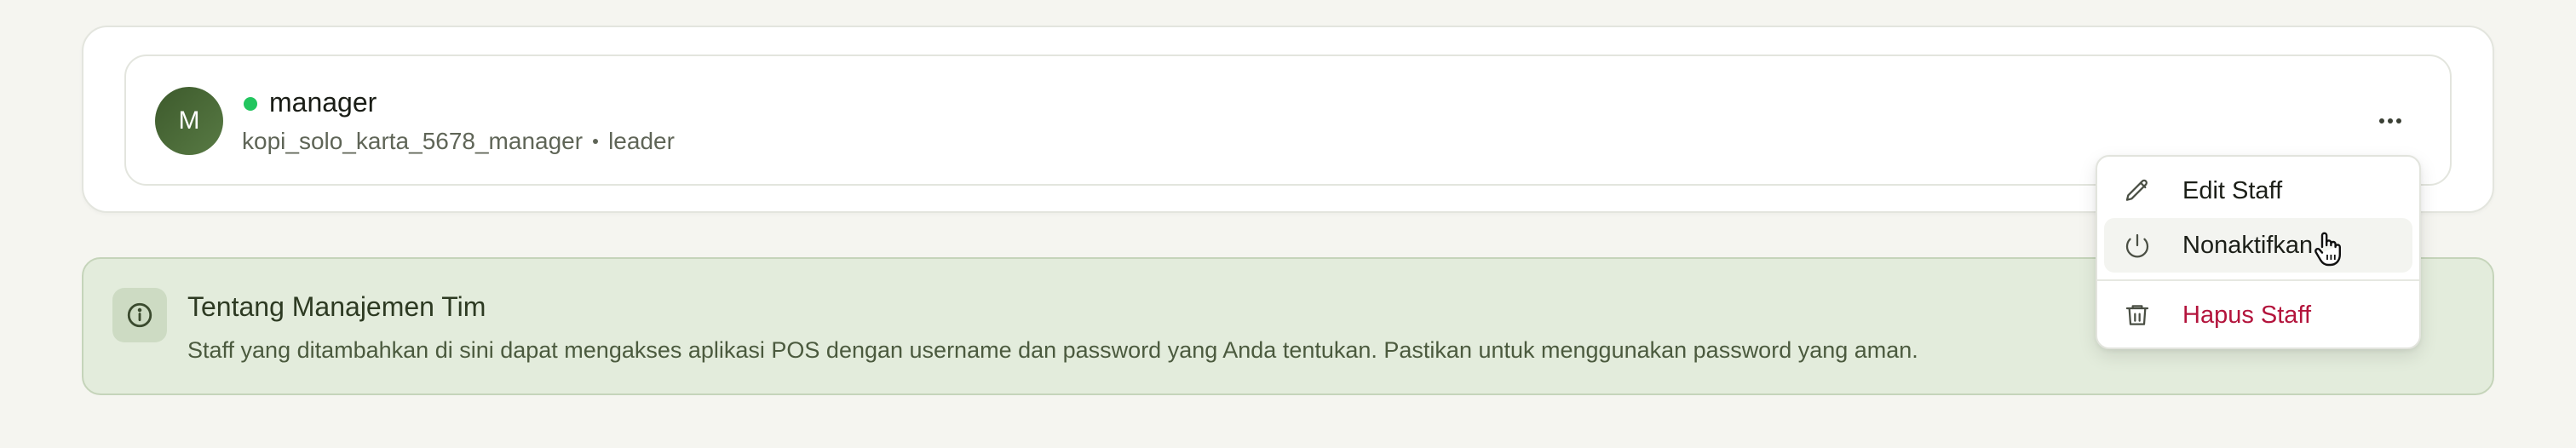 The image size is (2576, 448). Describe the element at coordinates (413, 141) in the screenshot. I see `staff-username: kopi_solo_karta_5678_manager` at that location.